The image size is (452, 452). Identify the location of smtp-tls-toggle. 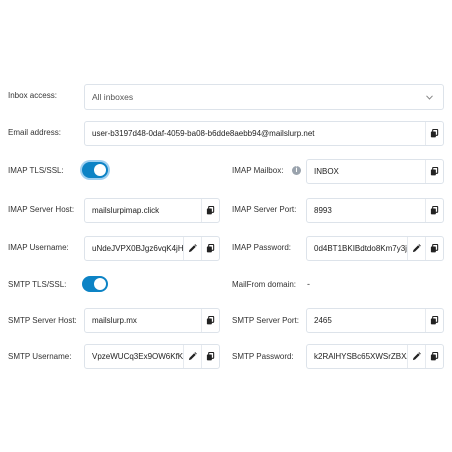
(95, 284).